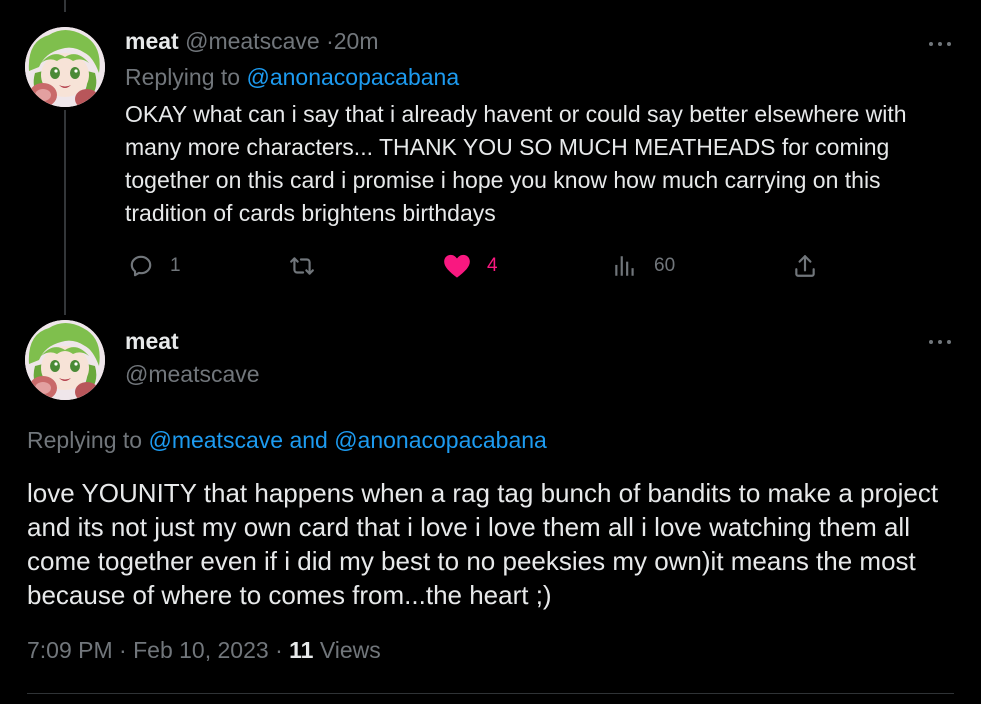 The image size is (981, 704). Describe the element at coordinates (356, 41) in the screenshot. I see `tweet-time: 20m` at that location.